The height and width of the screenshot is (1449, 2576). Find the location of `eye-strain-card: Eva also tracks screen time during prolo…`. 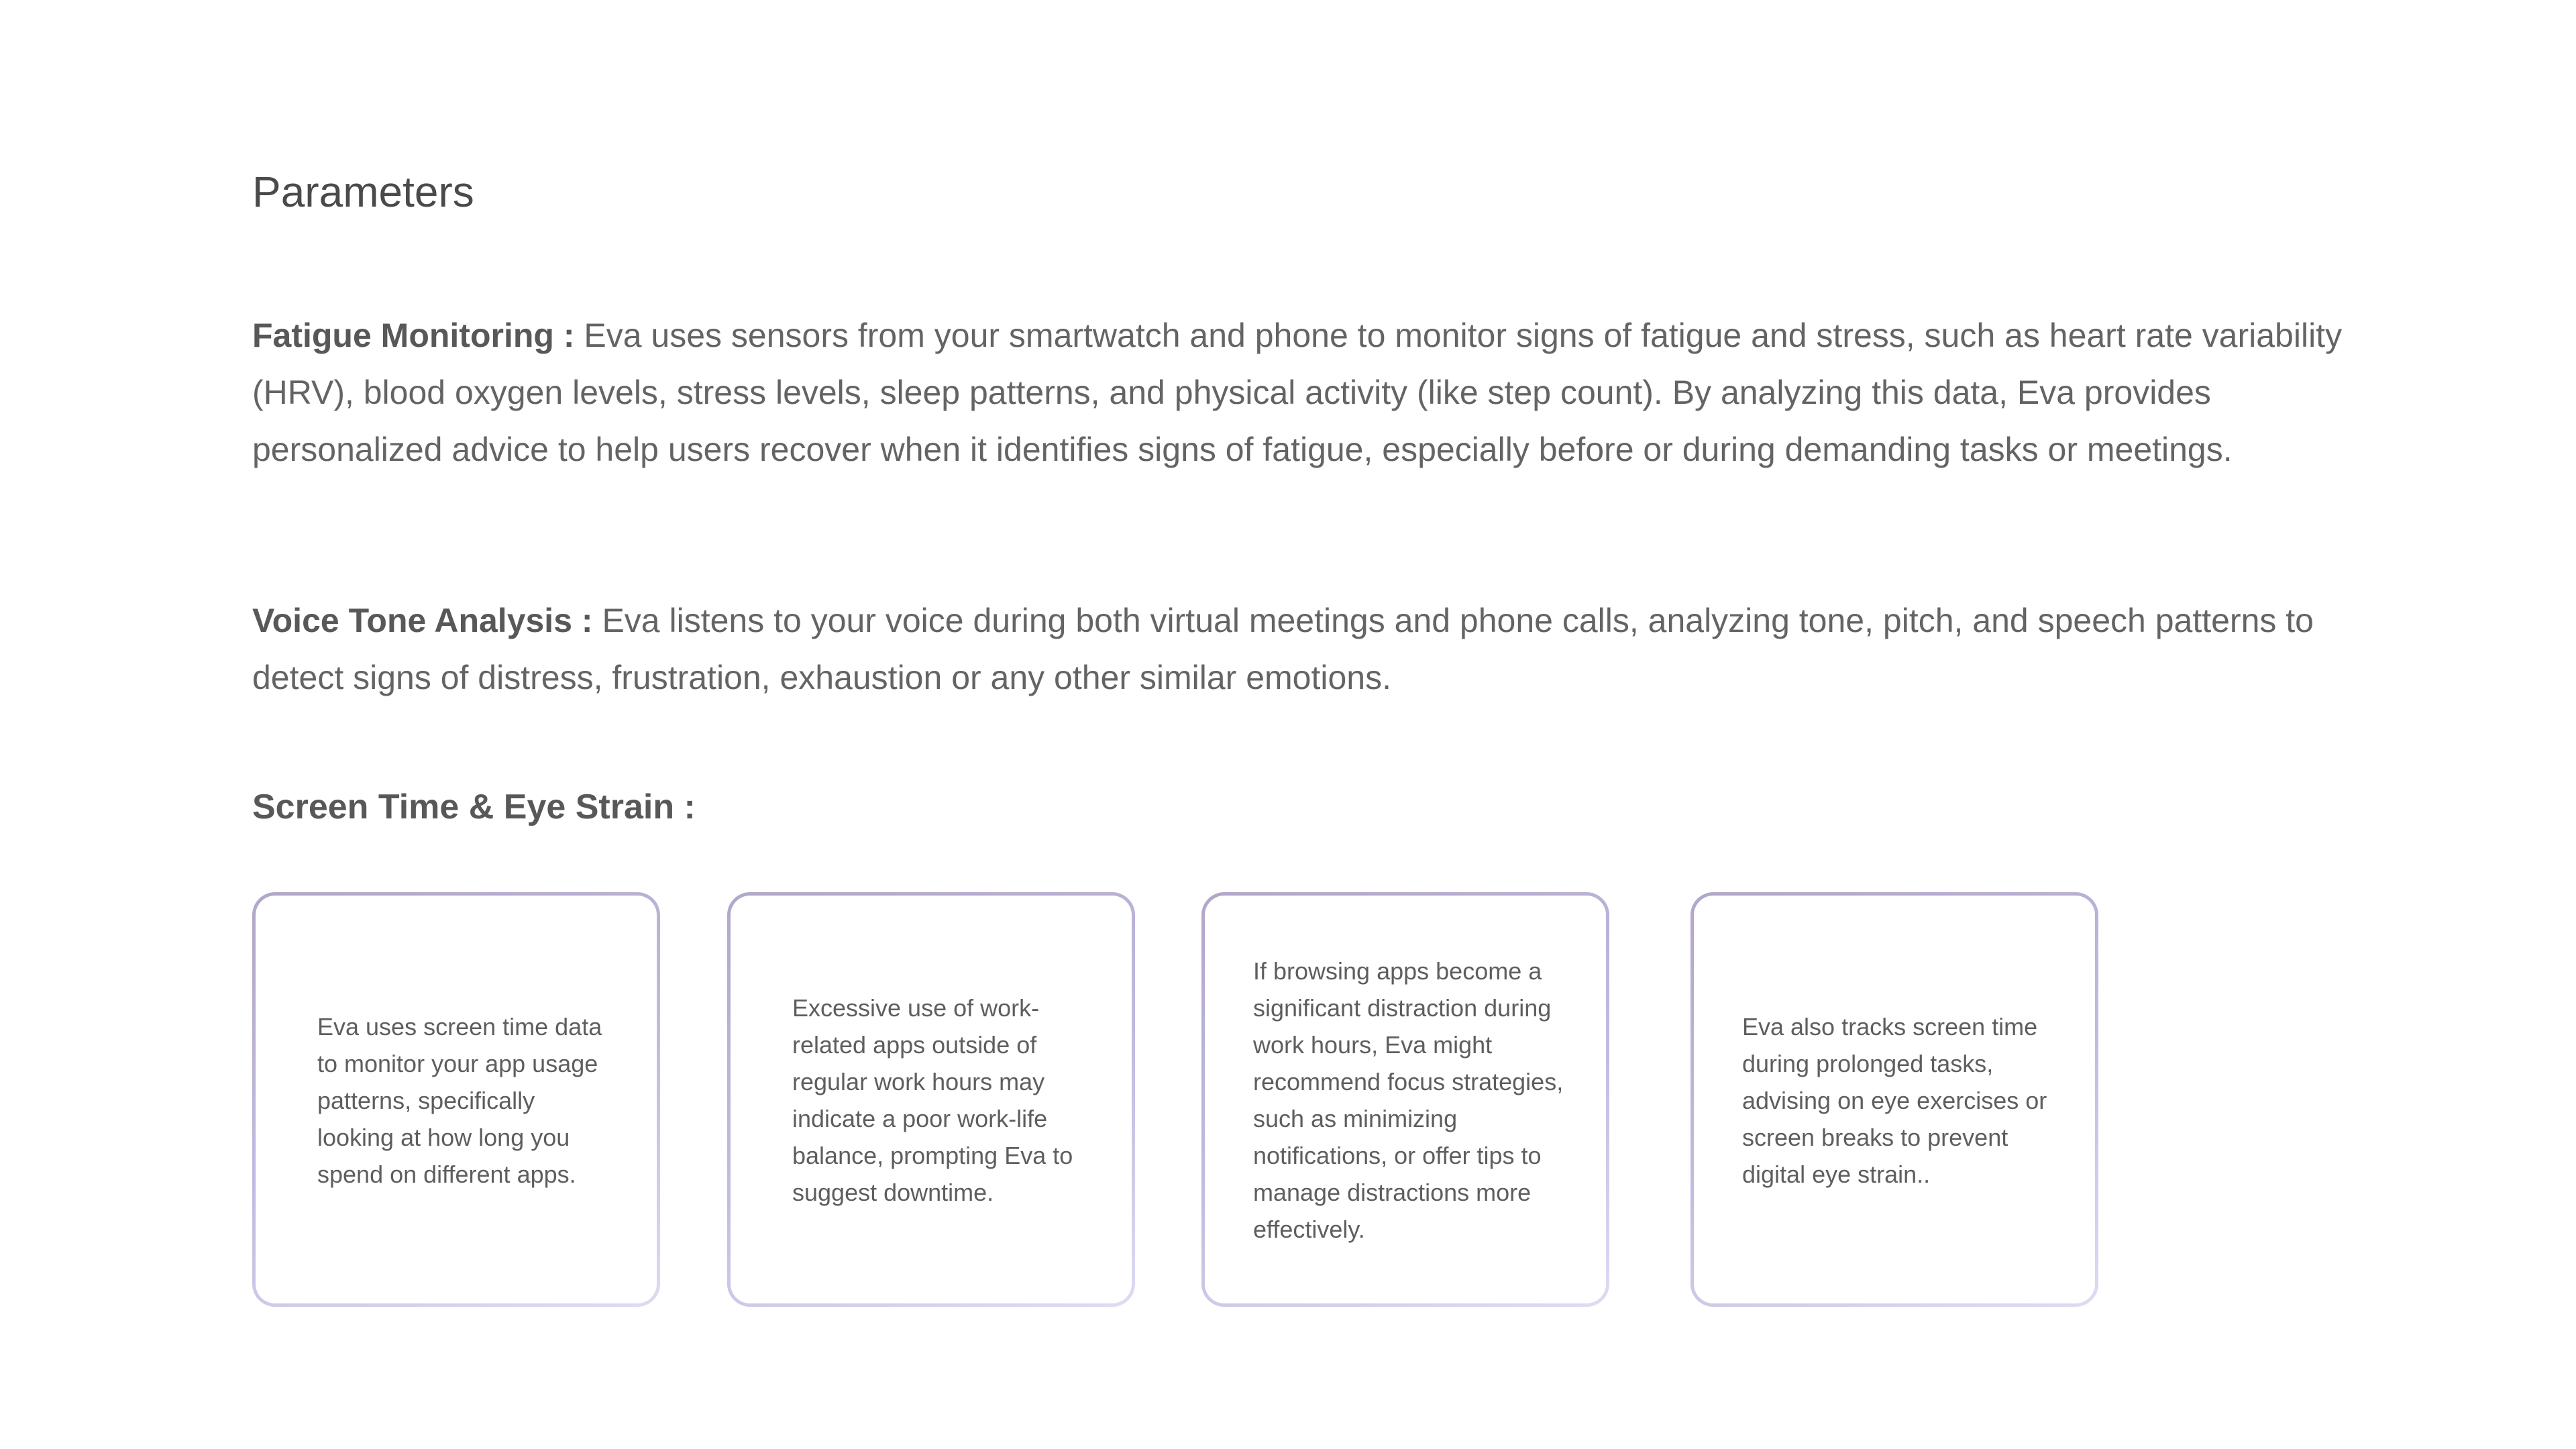

eye-strain-card: Eva also tracks screen time during prolo… is located at coordinates (1894, 1099).